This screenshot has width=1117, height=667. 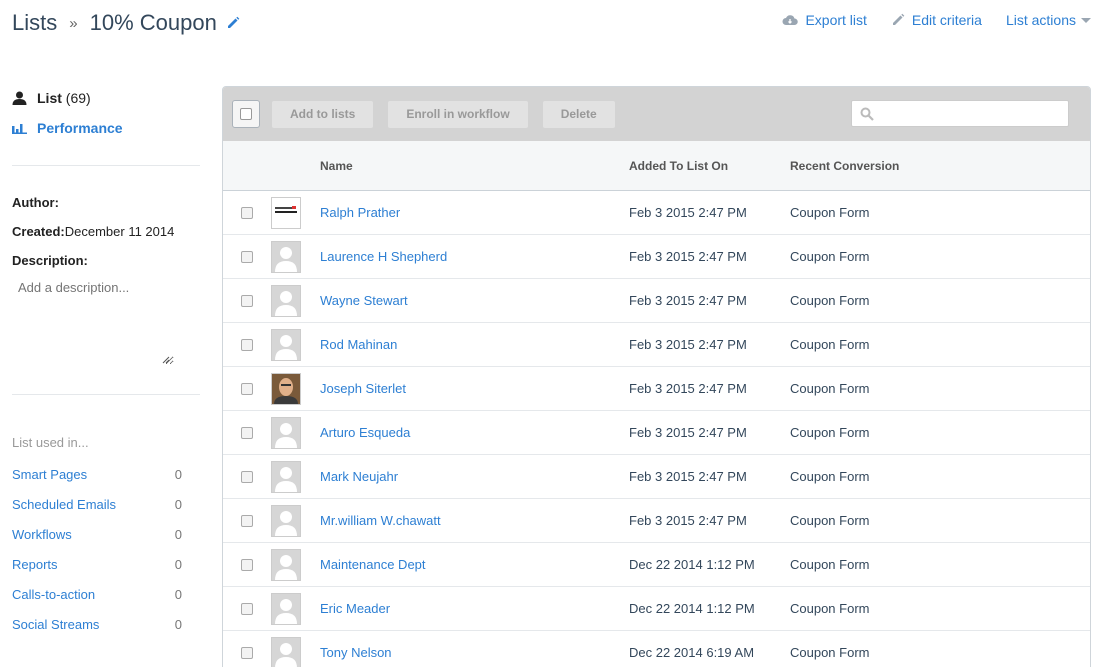 I want to click on column-header-name: Name, so click(x=474, y=166).